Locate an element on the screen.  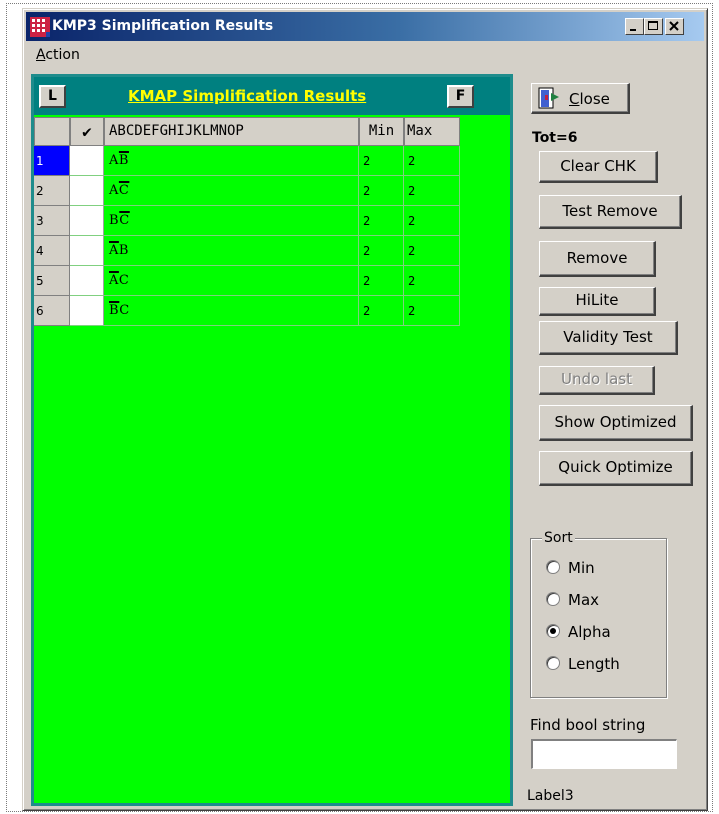
status-label: Label3 is located at coordinates (550, 796).